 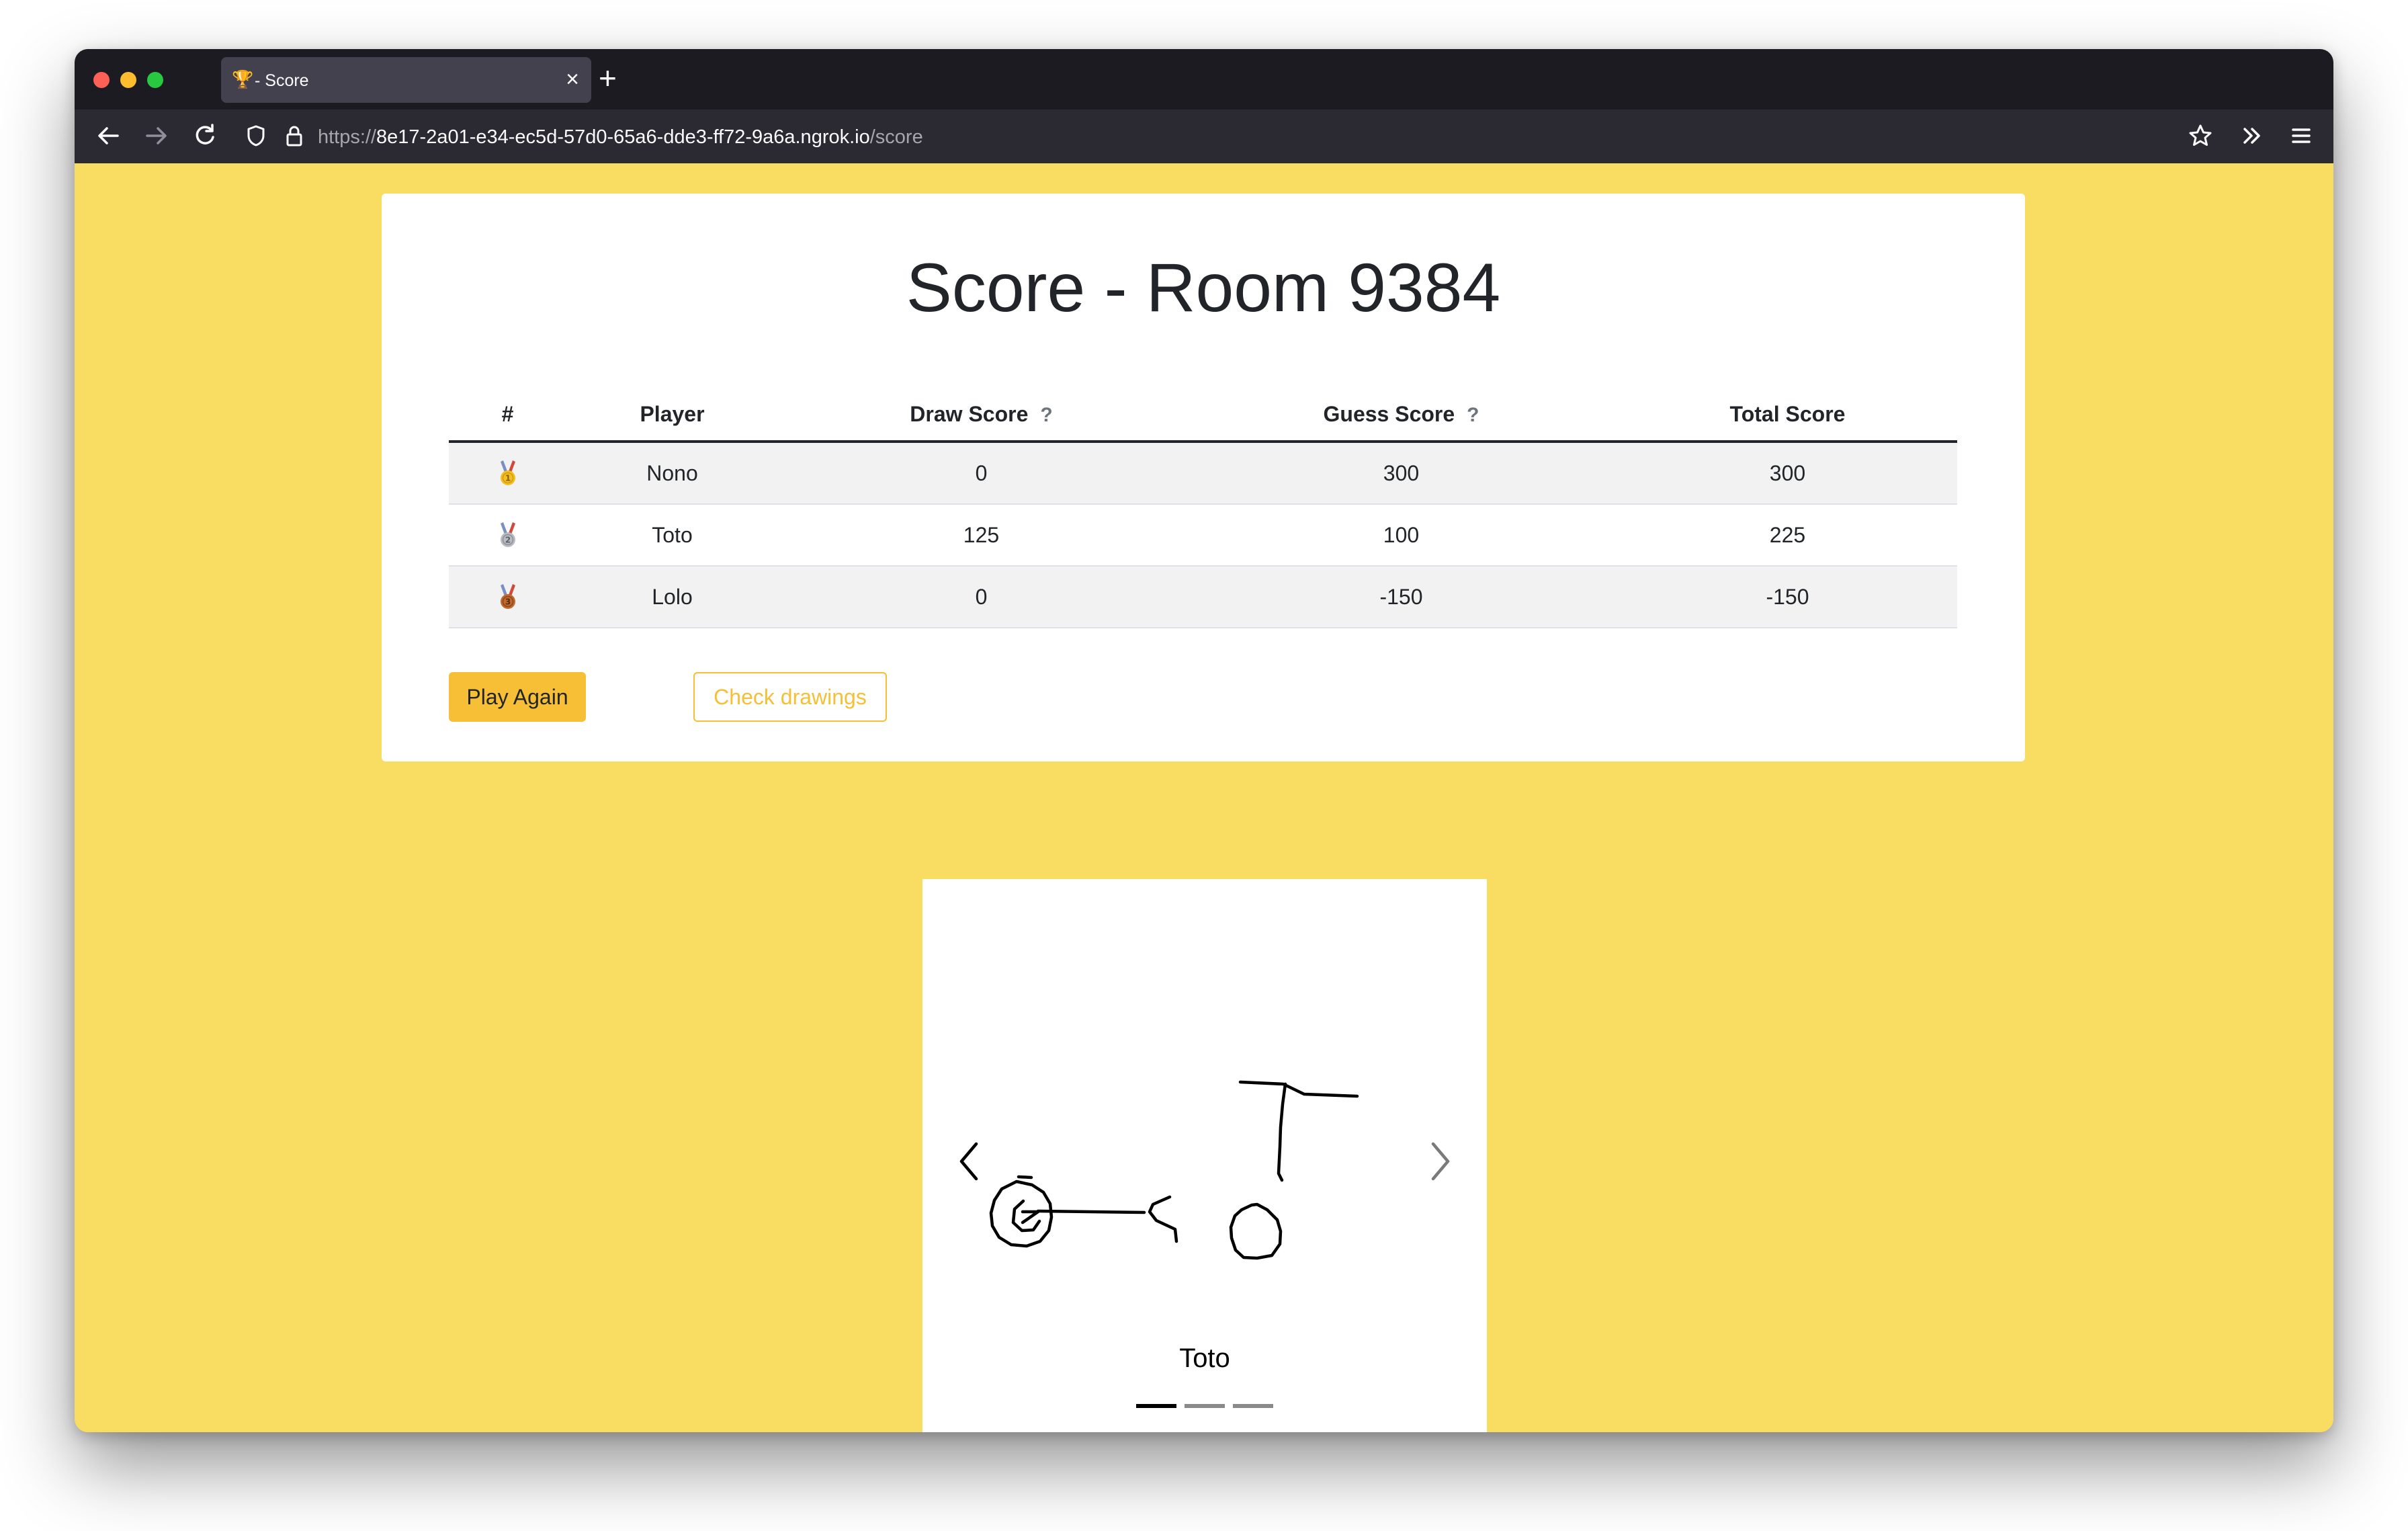 What do you see at coordinates (1787, 535) in the screenshot?
I see `total-score-cell: 225` at bounding box center [1787, 535].